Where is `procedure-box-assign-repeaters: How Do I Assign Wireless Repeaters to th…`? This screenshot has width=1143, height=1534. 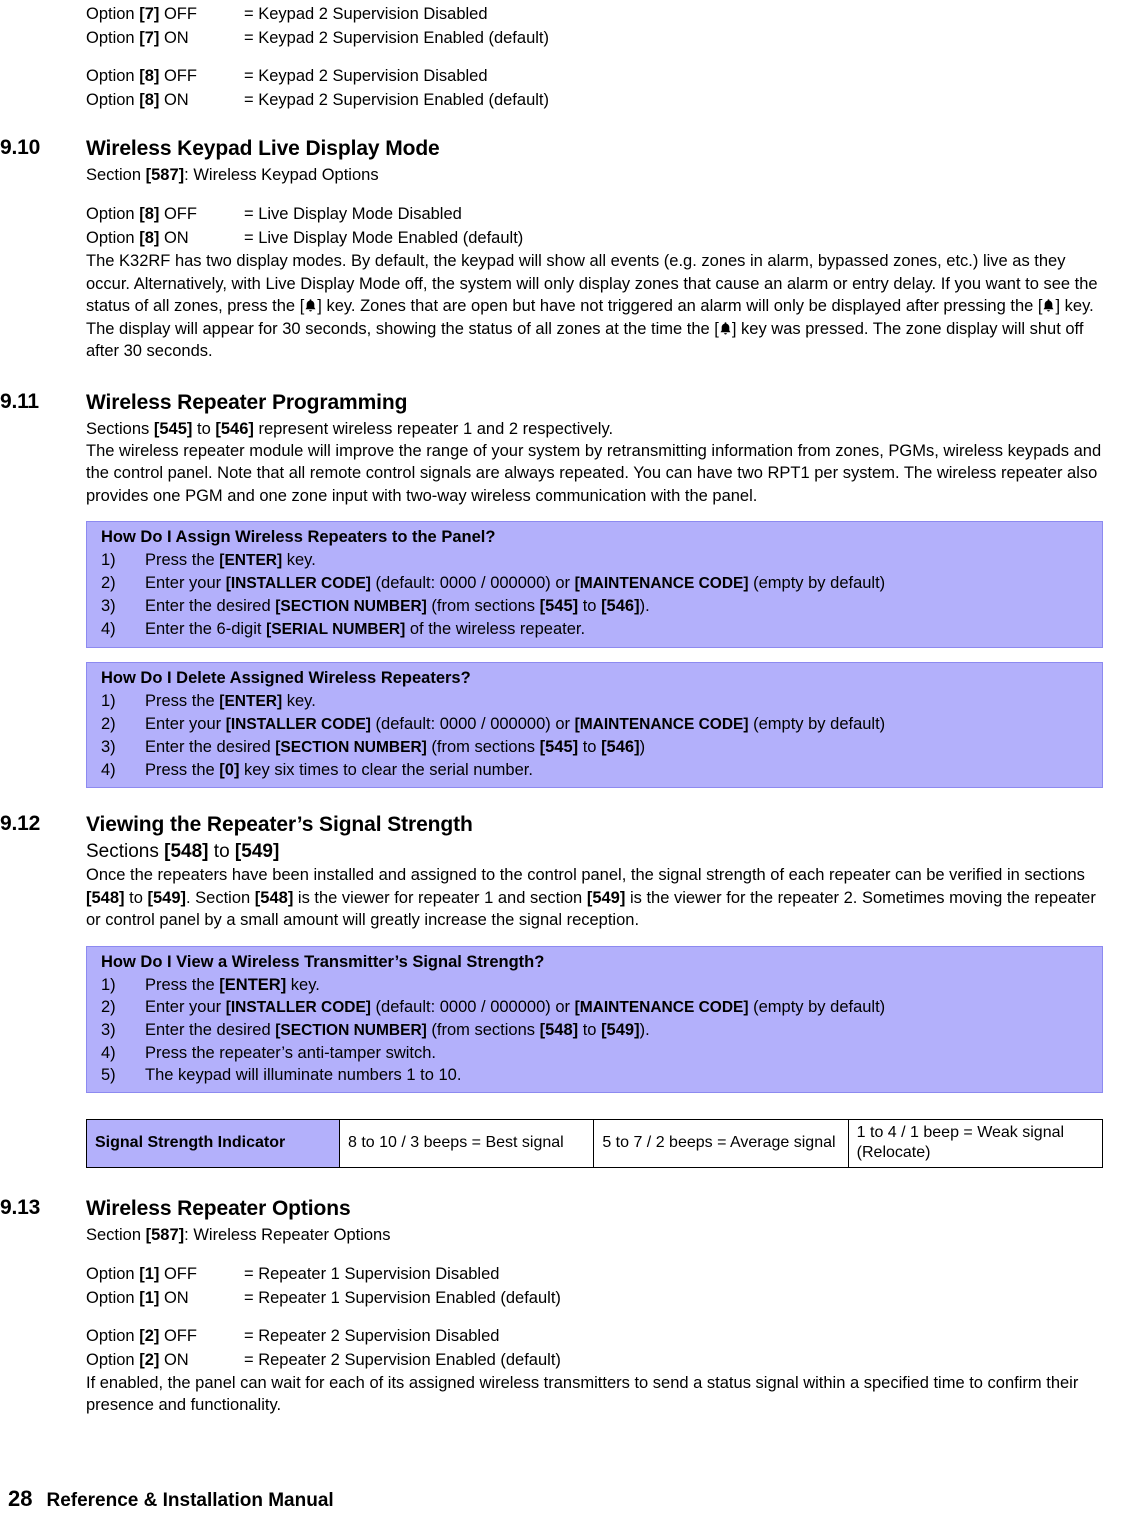 procedure-box-assign-repeaters: How Do I Assign Wireless Repeaters to th… is located at coordinates (594, 584).